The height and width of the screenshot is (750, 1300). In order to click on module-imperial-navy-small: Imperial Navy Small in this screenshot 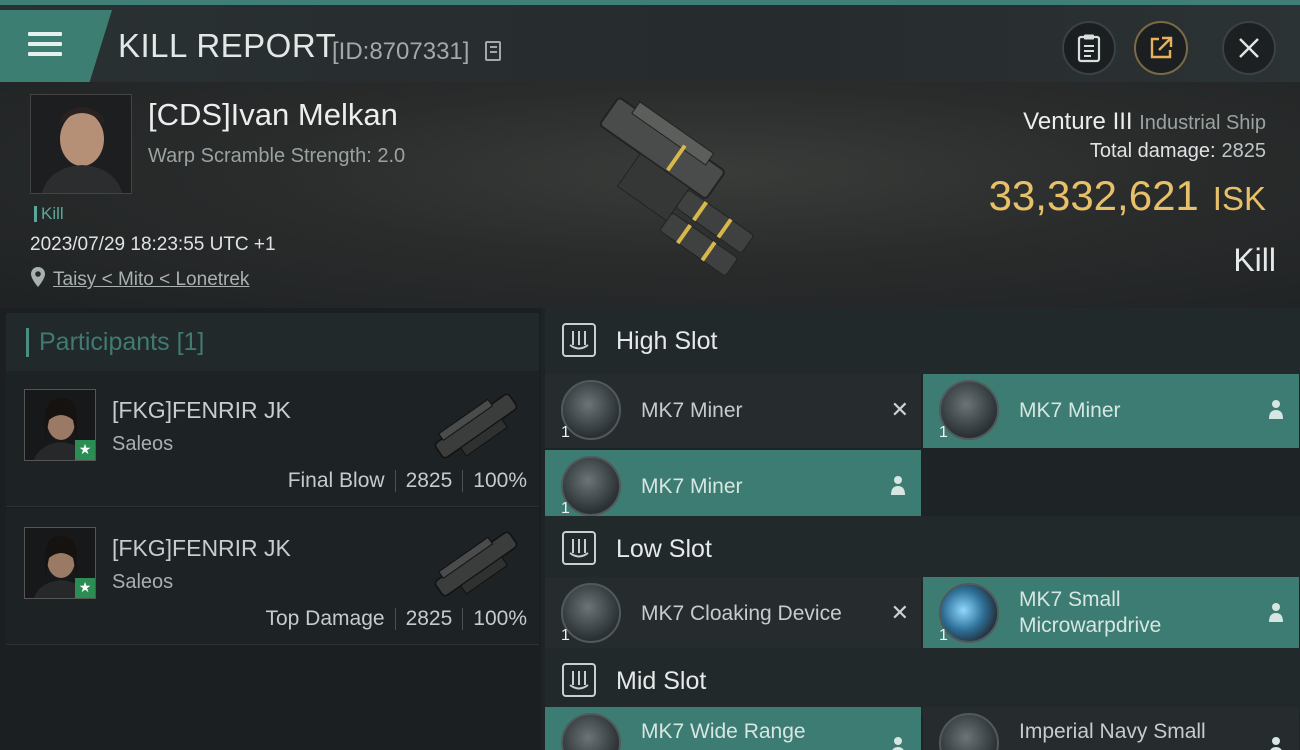, I will do `click(1111, 728)`.